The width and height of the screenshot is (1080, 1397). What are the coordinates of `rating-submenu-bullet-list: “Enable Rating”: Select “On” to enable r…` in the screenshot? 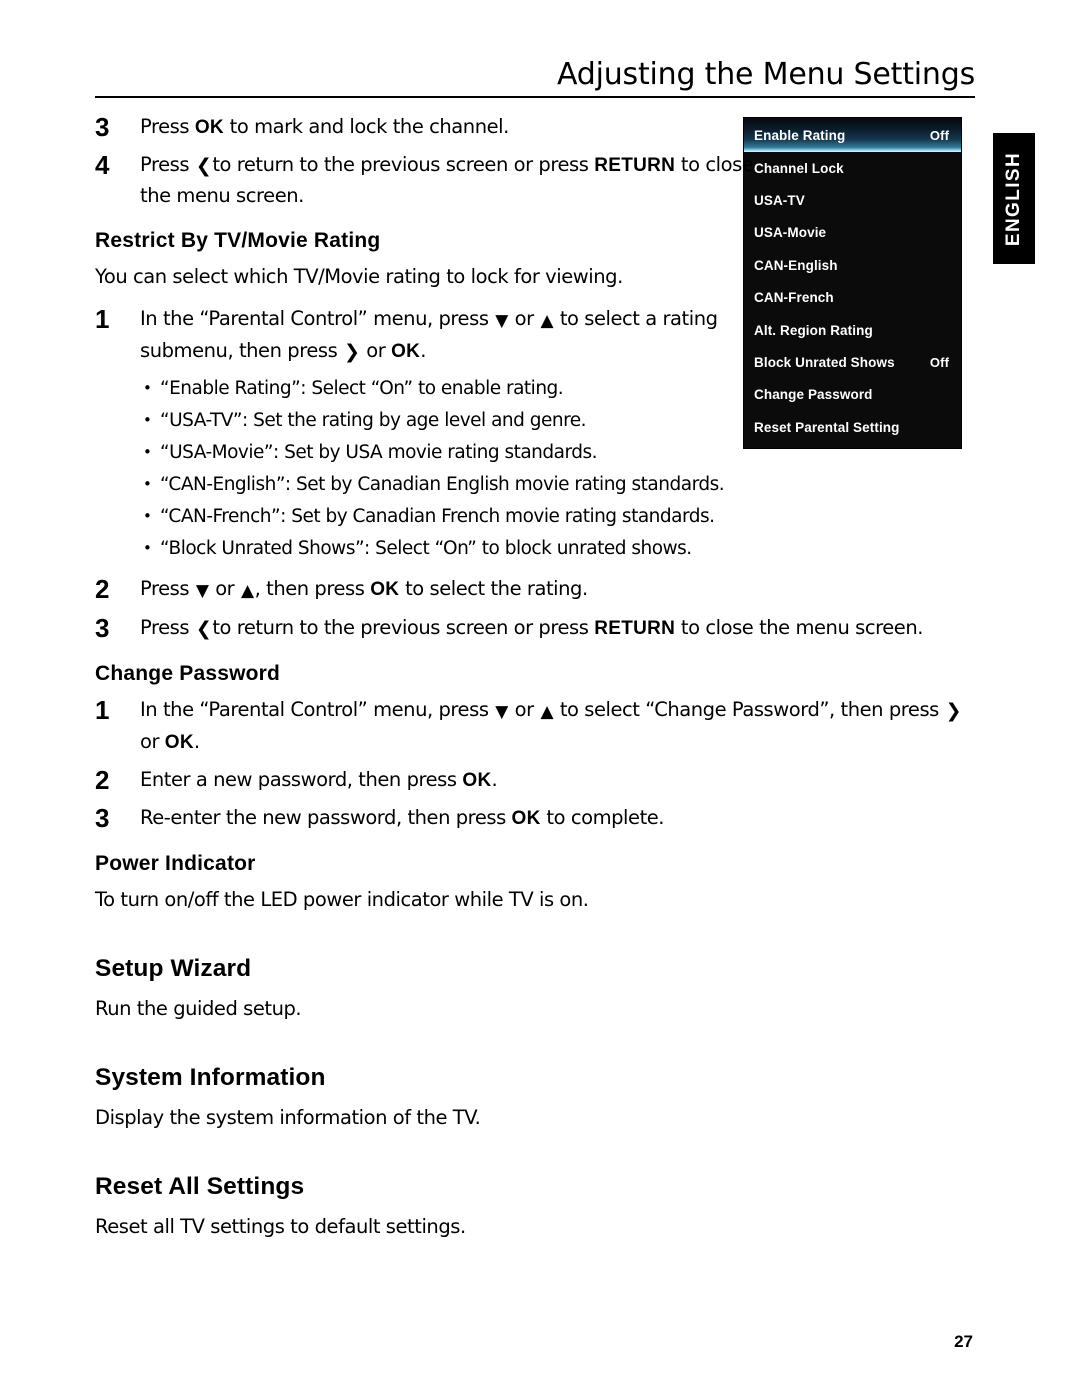 It's located at (540, 468).